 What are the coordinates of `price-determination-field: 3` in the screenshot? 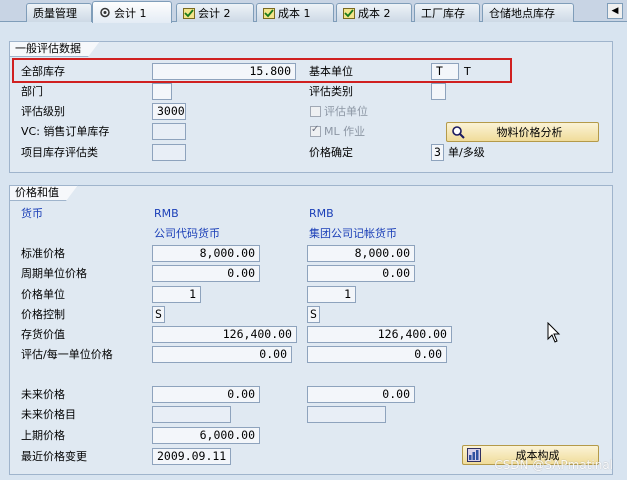 It's located at (437, 152).